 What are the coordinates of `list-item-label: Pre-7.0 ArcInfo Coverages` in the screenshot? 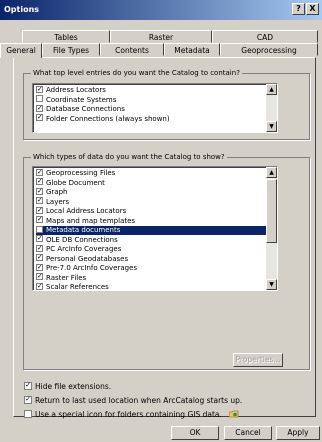 It's located at (92, 268).